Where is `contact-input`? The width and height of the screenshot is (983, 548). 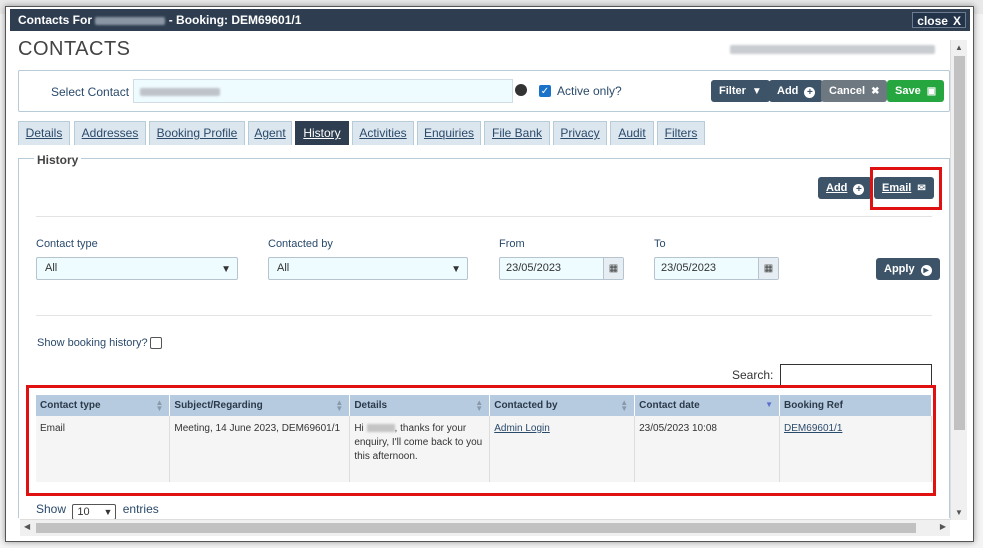 contact-input is located at coordinates (323, 91).